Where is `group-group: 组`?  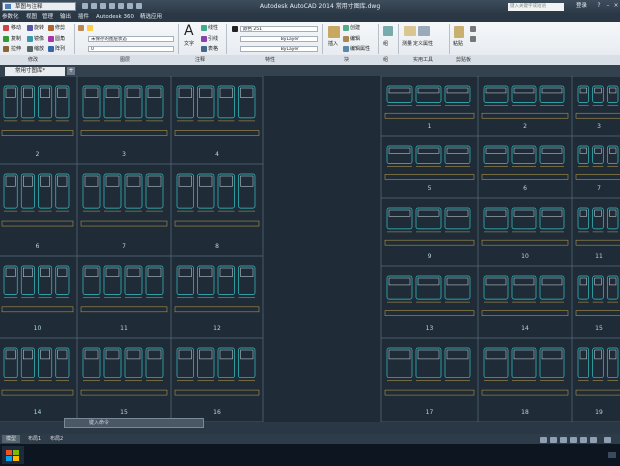
group-group: 组 is located at coordinates (385, 60).